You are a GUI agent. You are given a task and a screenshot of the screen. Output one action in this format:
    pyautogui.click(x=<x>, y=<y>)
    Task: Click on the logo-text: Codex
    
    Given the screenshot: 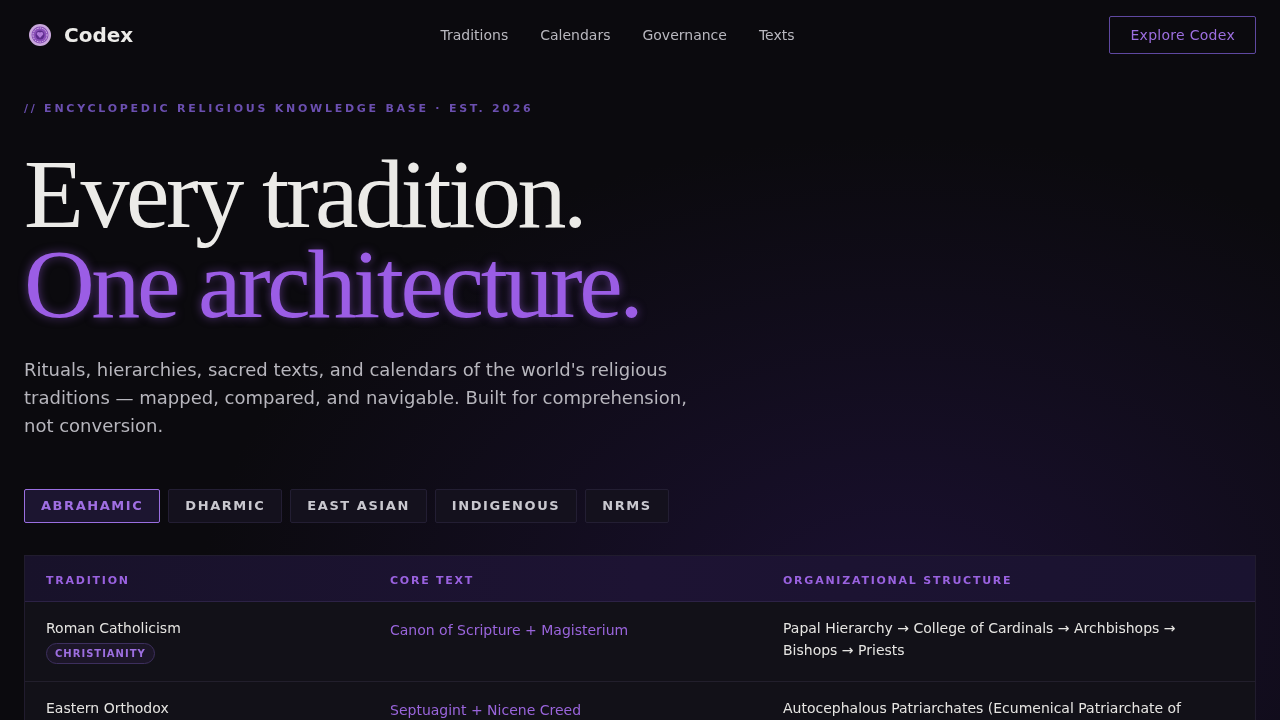 What is the action you would take?
    pyautogui.click(x=99, y=35)
    